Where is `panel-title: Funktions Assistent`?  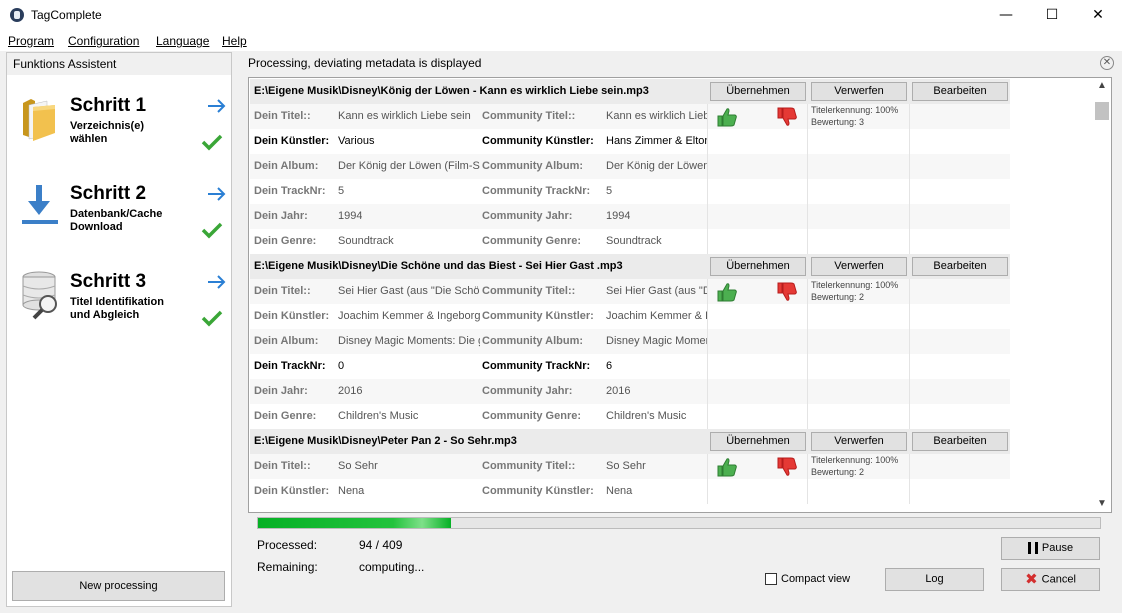 panel-title: Funktions Assistent is located at coordinates (119, 64).